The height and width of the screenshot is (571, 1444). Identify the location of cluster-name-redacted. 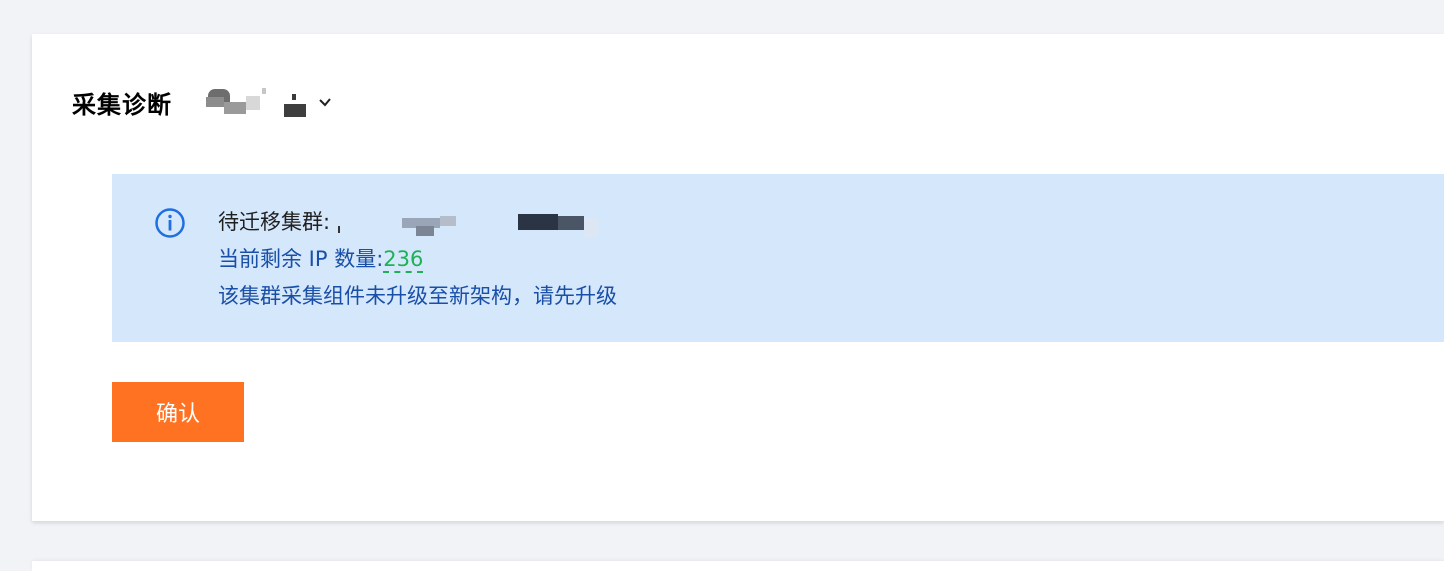
(258, 102).